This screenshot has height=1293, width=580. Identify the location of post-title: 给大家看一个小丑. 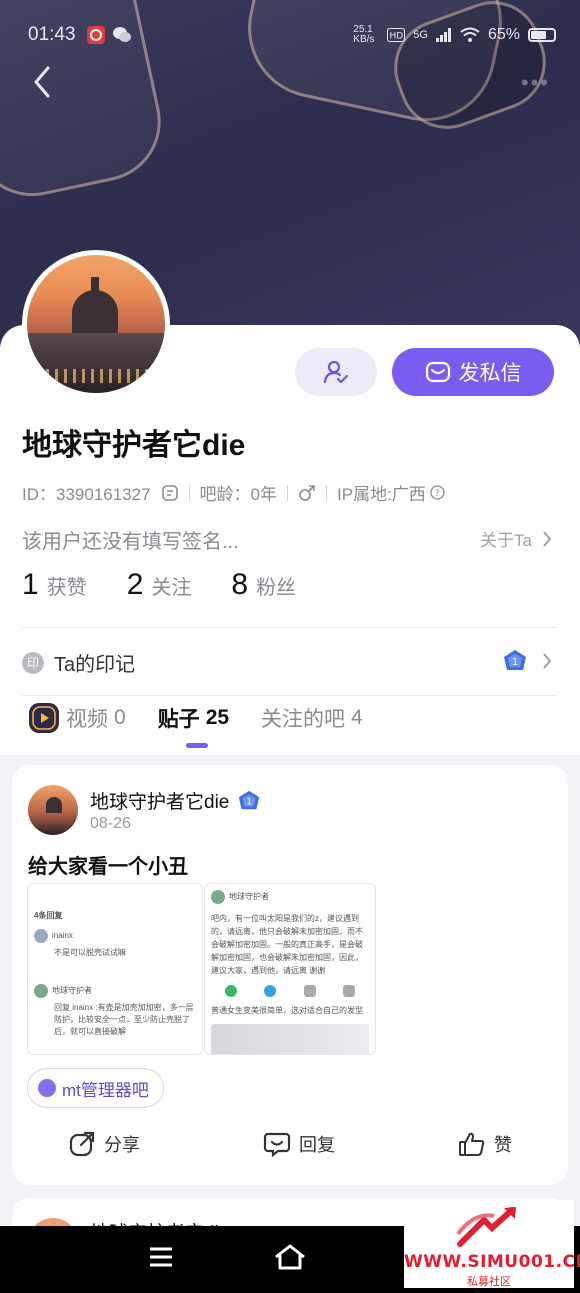
(108, 864).